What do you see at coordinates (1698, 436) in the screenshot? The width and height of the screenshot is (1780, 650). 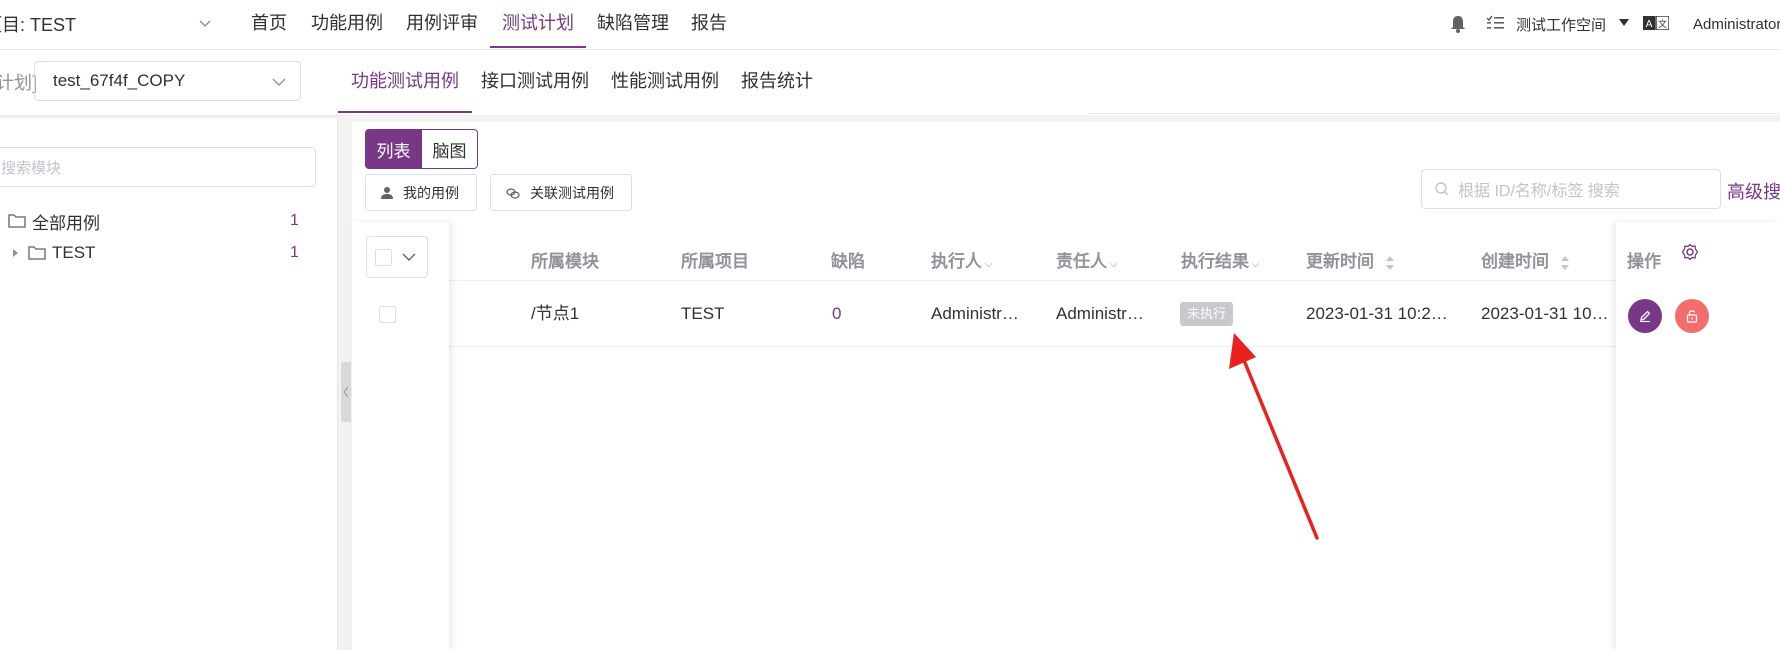 I see `fixed-right-column` at bounding box center [1698, 436].